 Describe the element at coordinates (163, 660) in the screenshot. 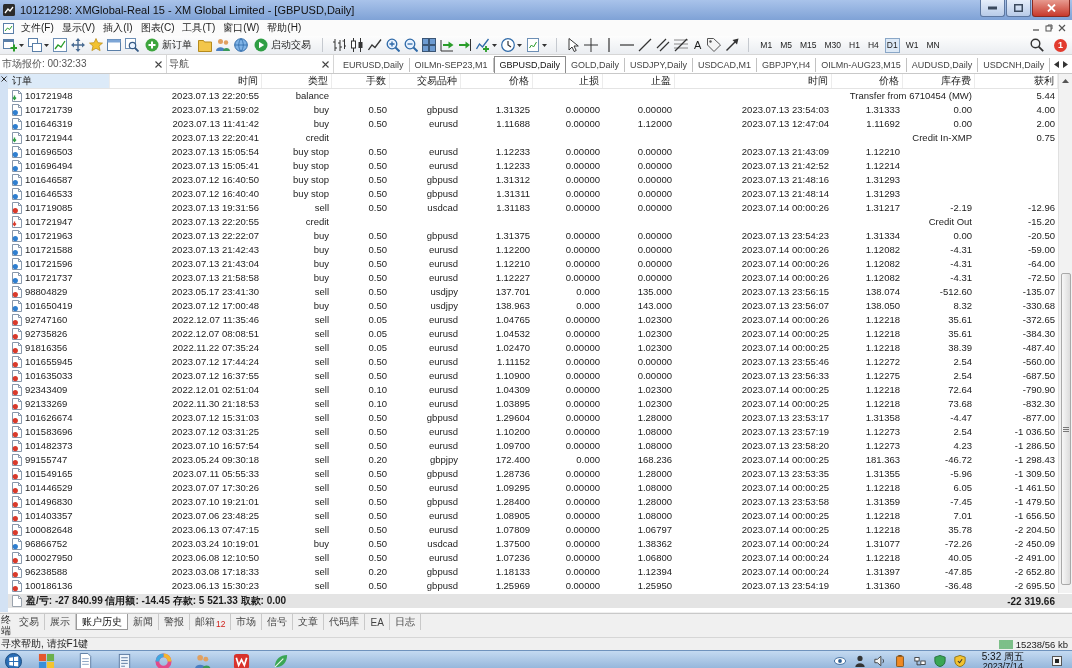

I see `ring-icon` at that location.